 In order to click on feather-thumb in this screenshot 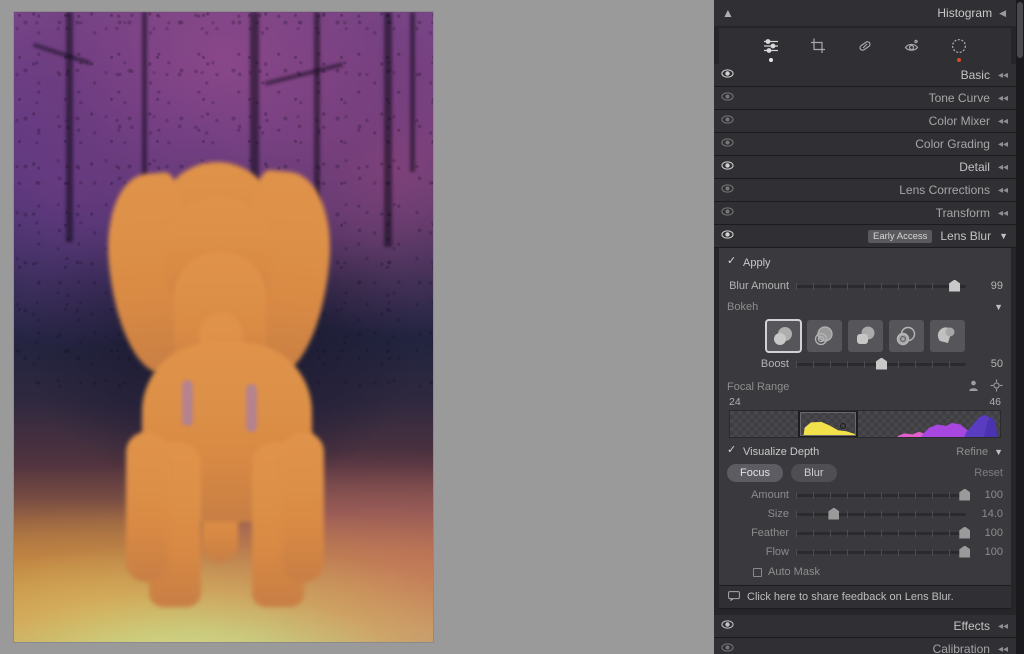, I will do `click(965, 532)`.